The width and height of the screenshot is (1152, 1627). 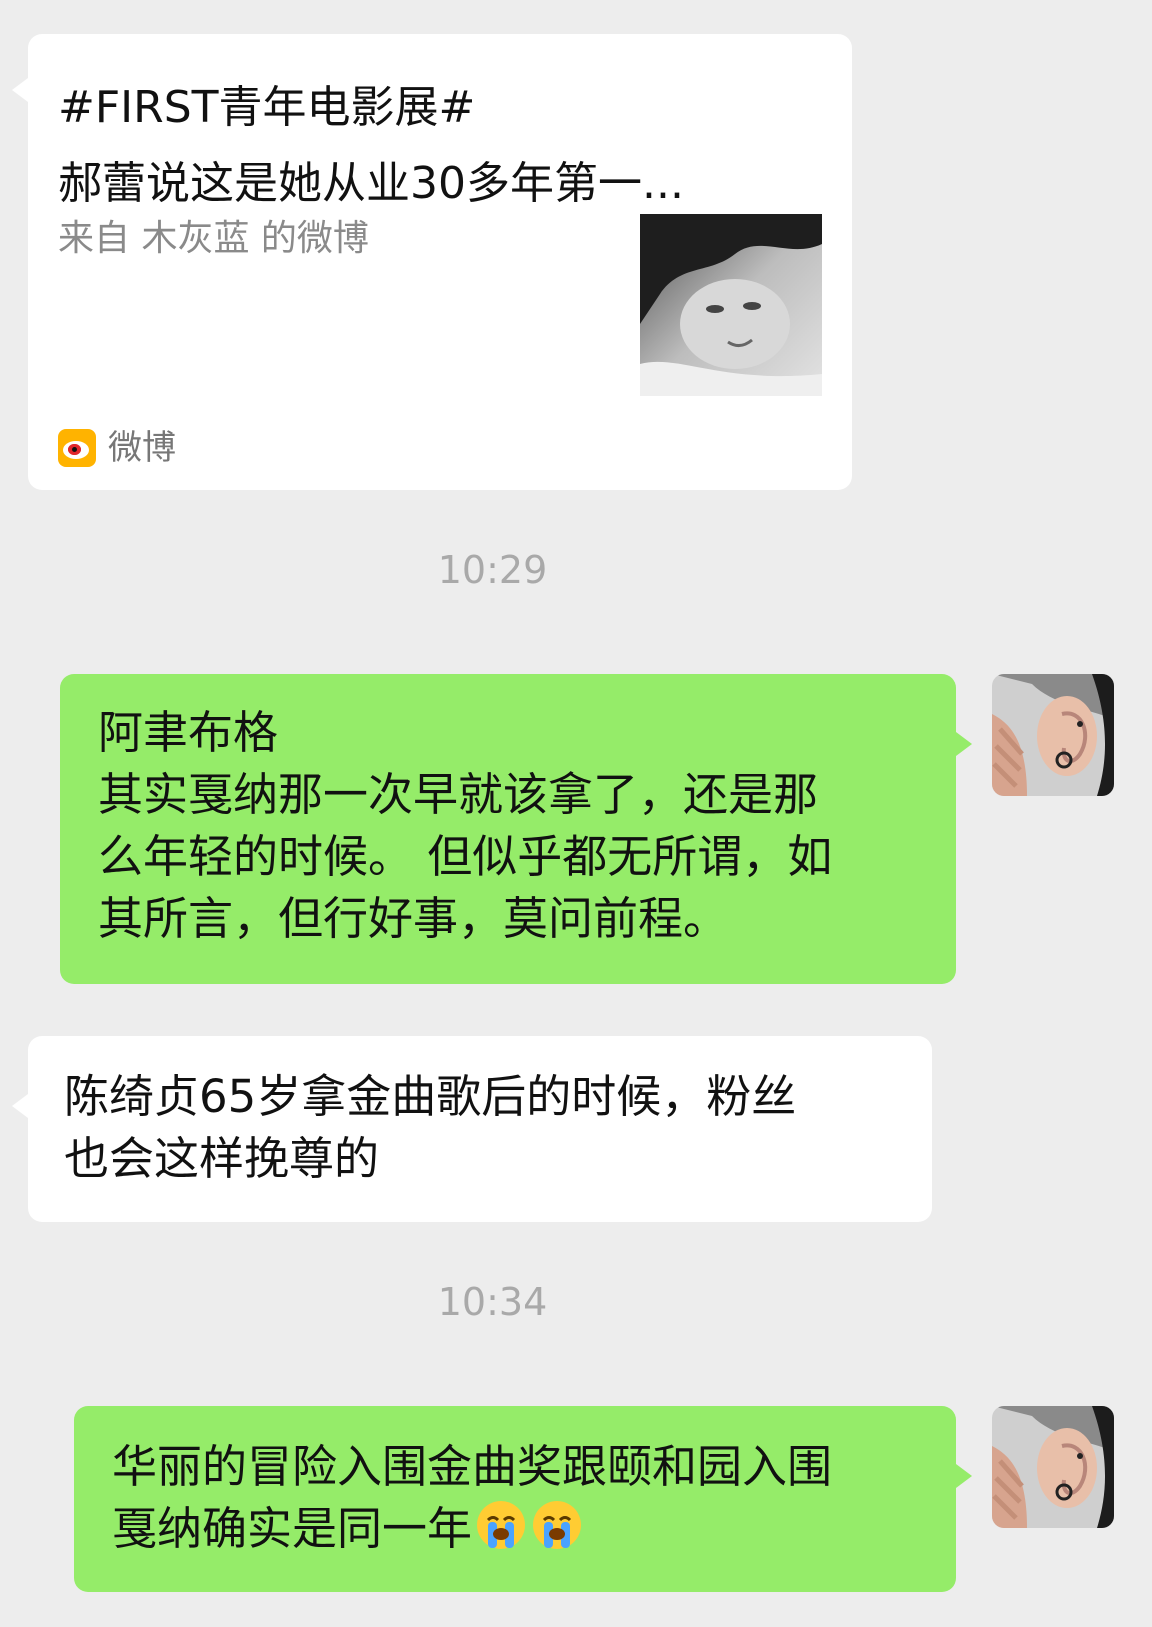 I want to click on received-message-bubble: 陈绮贞65岁拿金曲歌后的时候，粉丝 也会这样挽尊的, so click(x=472, y=1129).